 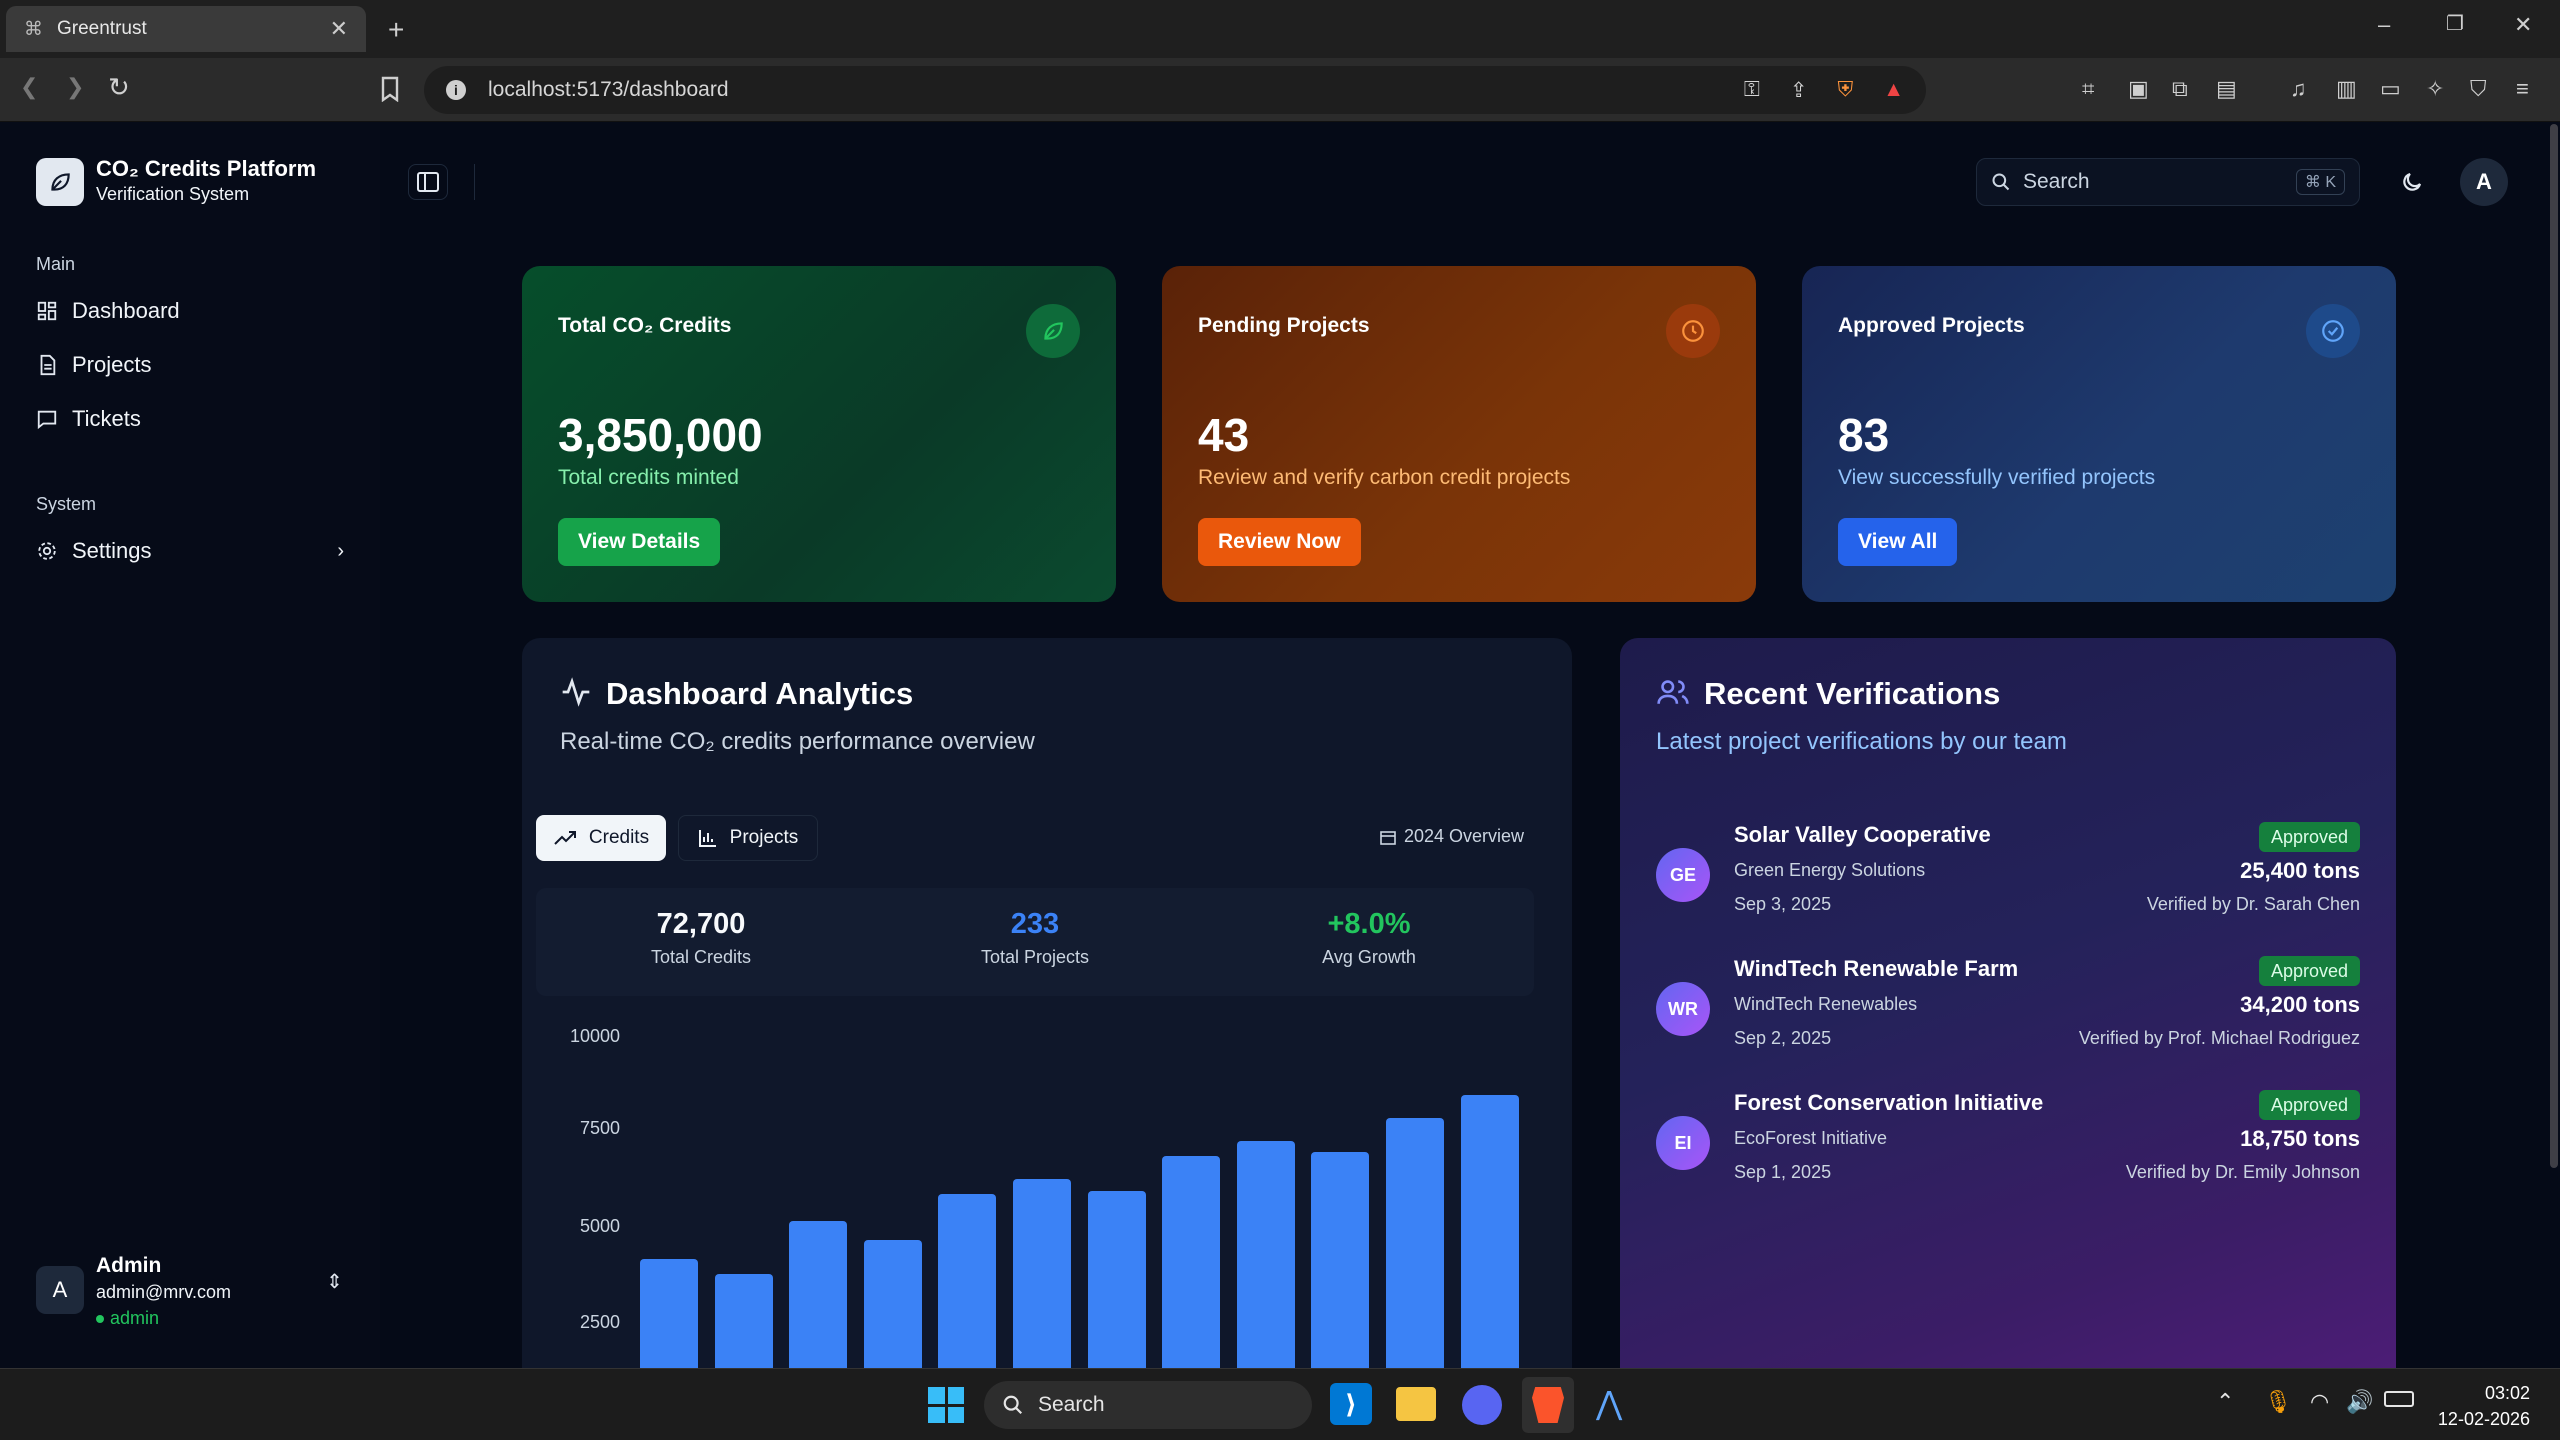 What do you see at coordinates (1416, 1404) in the screenshot?
I see `file-explorer-icon` at bounding box center [1416, 1404].